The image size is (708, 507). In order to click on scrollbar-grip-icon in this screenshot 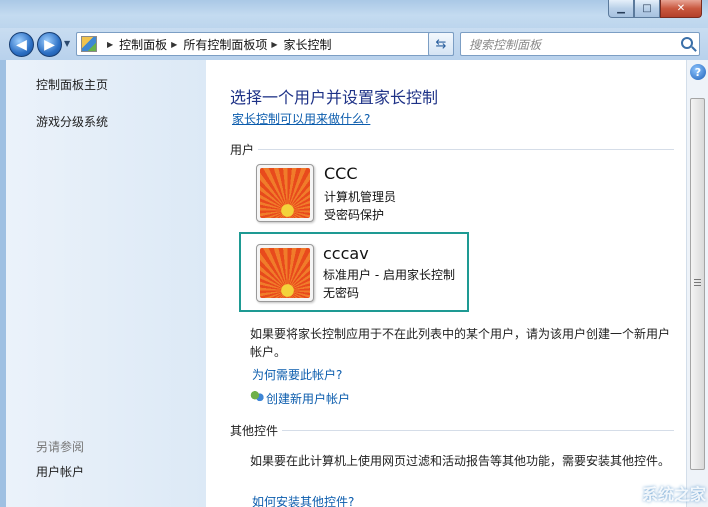, I will do `click(697, 282)`.